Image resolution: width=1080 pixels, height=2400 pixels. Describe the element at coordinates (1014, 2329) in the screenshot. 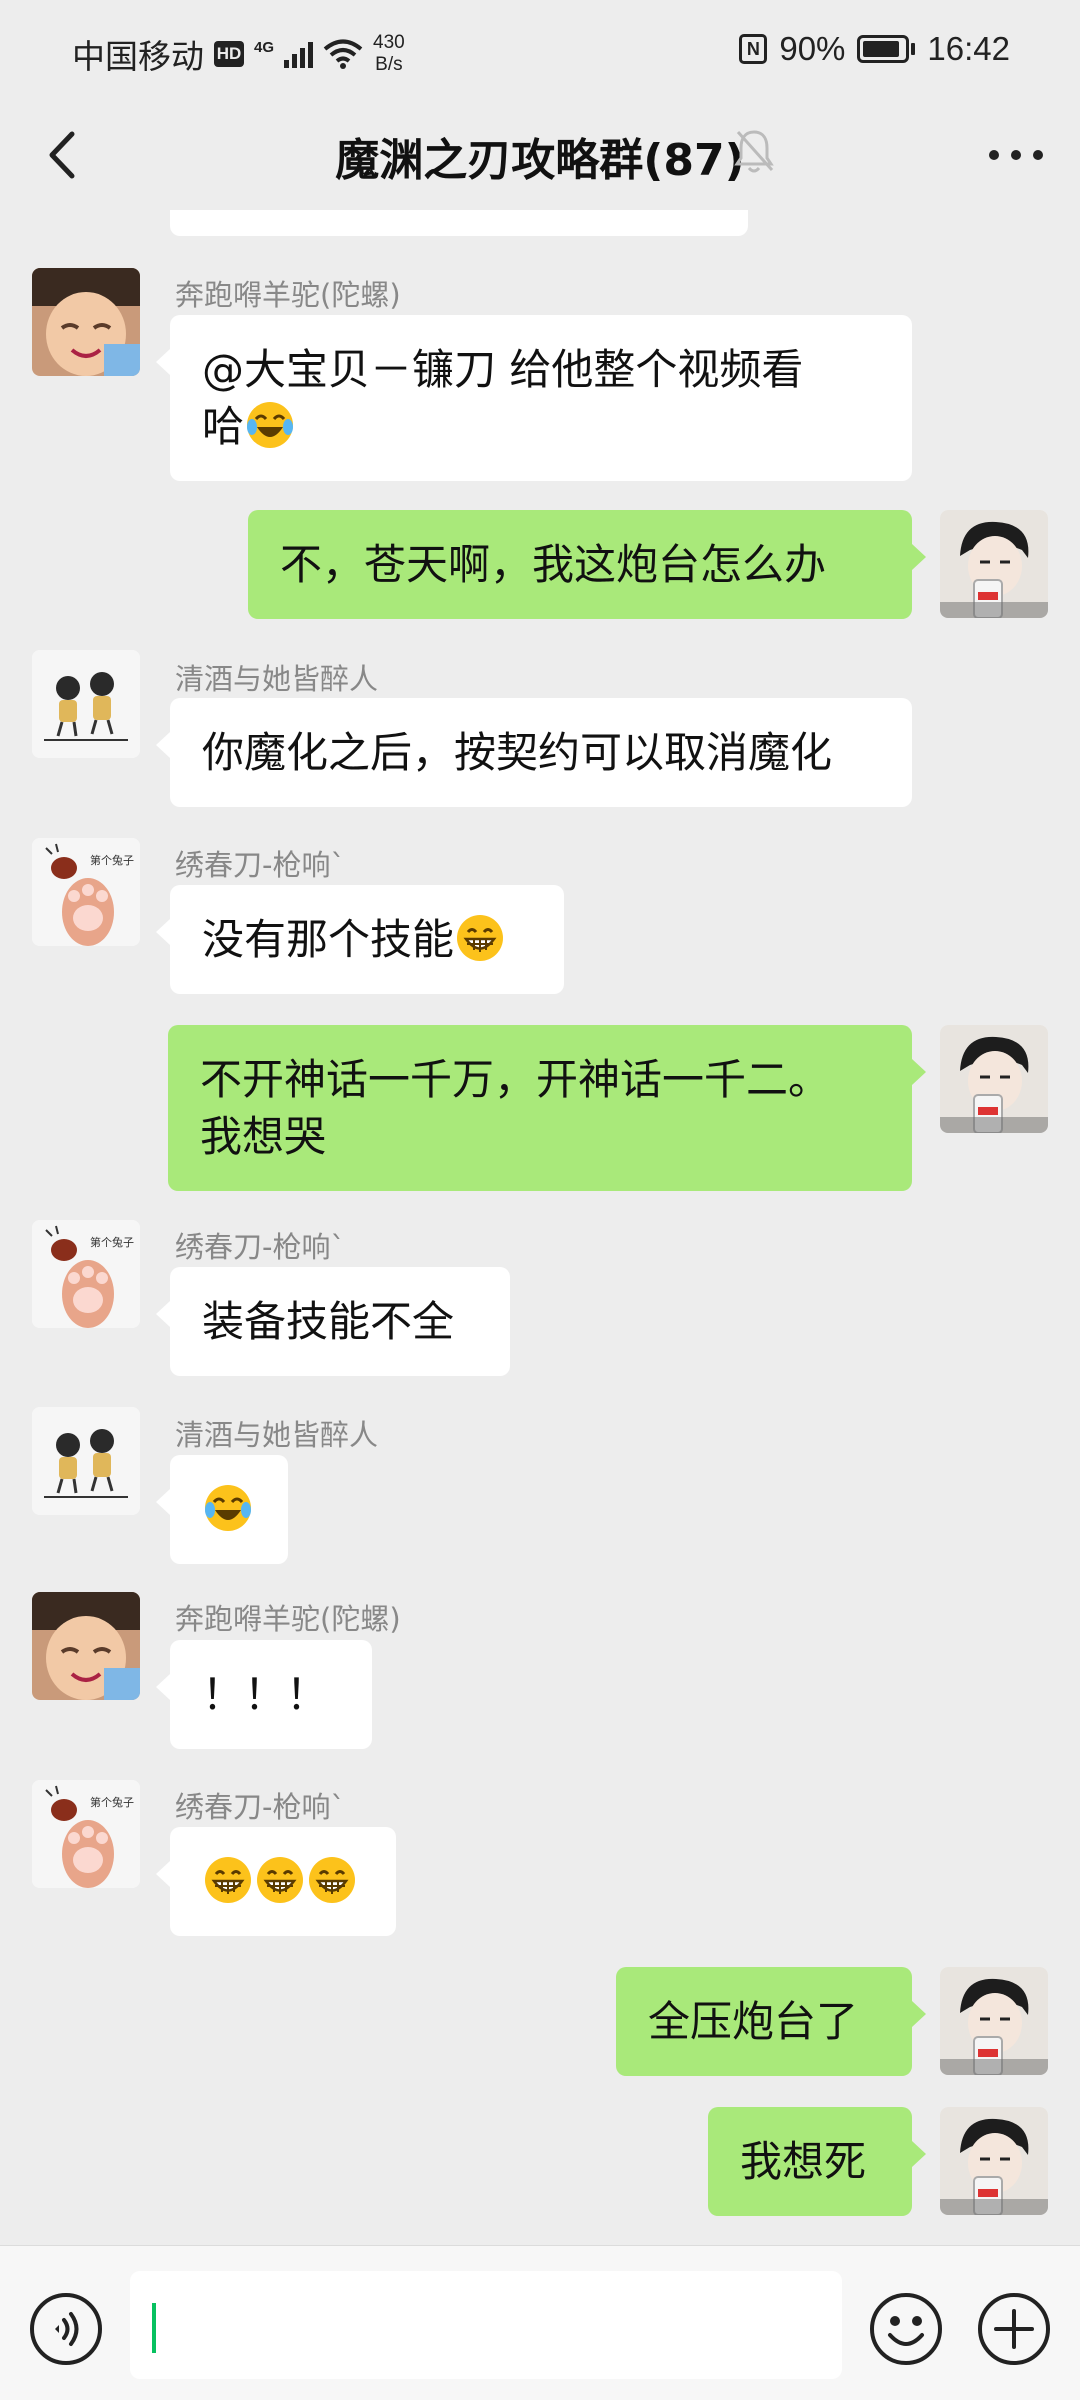

I see `plus-icon` at that location.